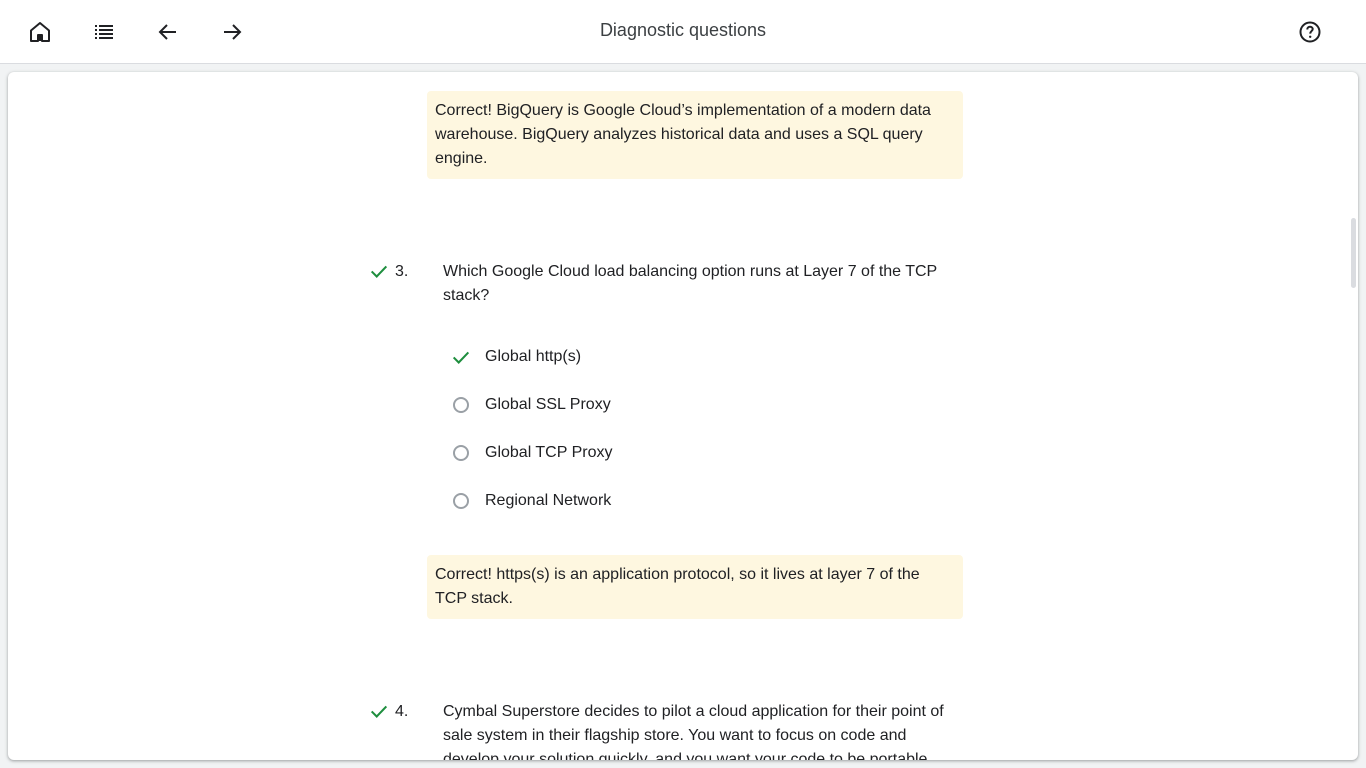  I want to click on answer-option: Global SSL Proxy, so click(530, 405).